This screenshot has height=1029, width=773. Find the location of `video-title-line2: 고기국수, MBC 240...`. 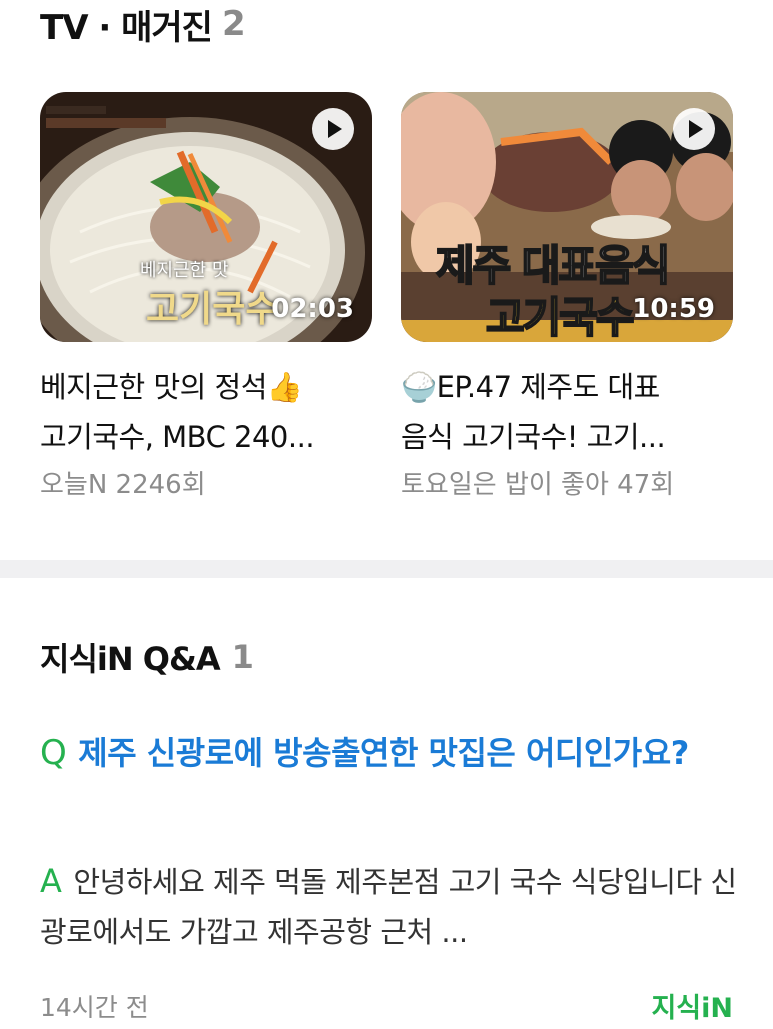

video-title-line2: 고기국수, MBC 240... is located at coordinates (206, 437).